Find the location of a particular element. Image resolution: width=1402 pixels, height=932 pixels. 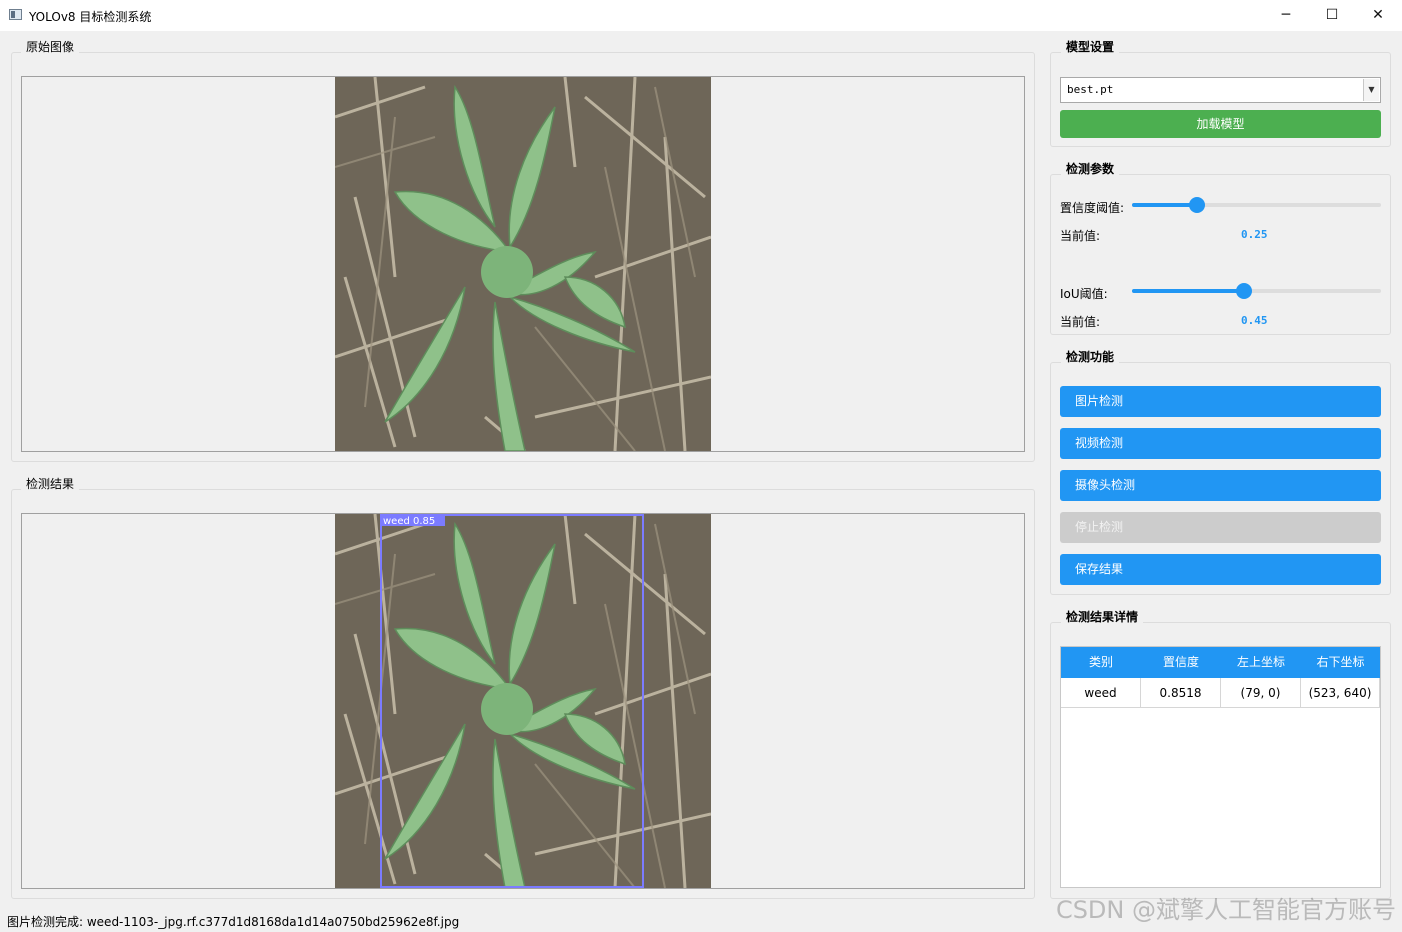

result-plant-photo: weed 0.85 is located at coordinates (523, 701).